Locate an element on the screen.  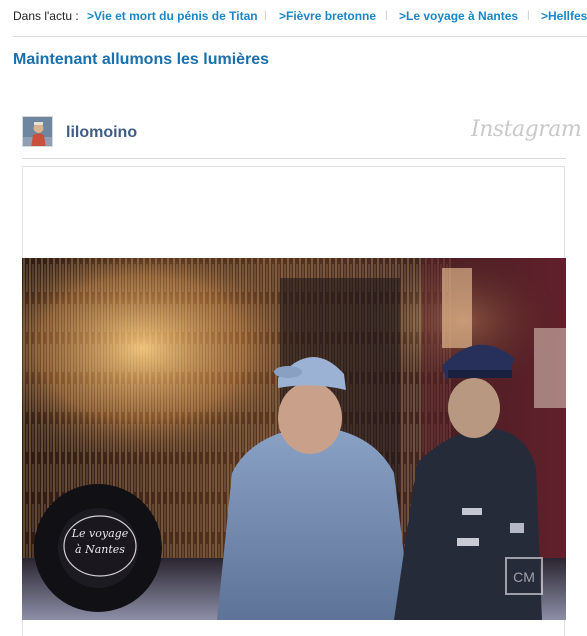
instagram-logo: Instagram is located at coordinates (526, 129).